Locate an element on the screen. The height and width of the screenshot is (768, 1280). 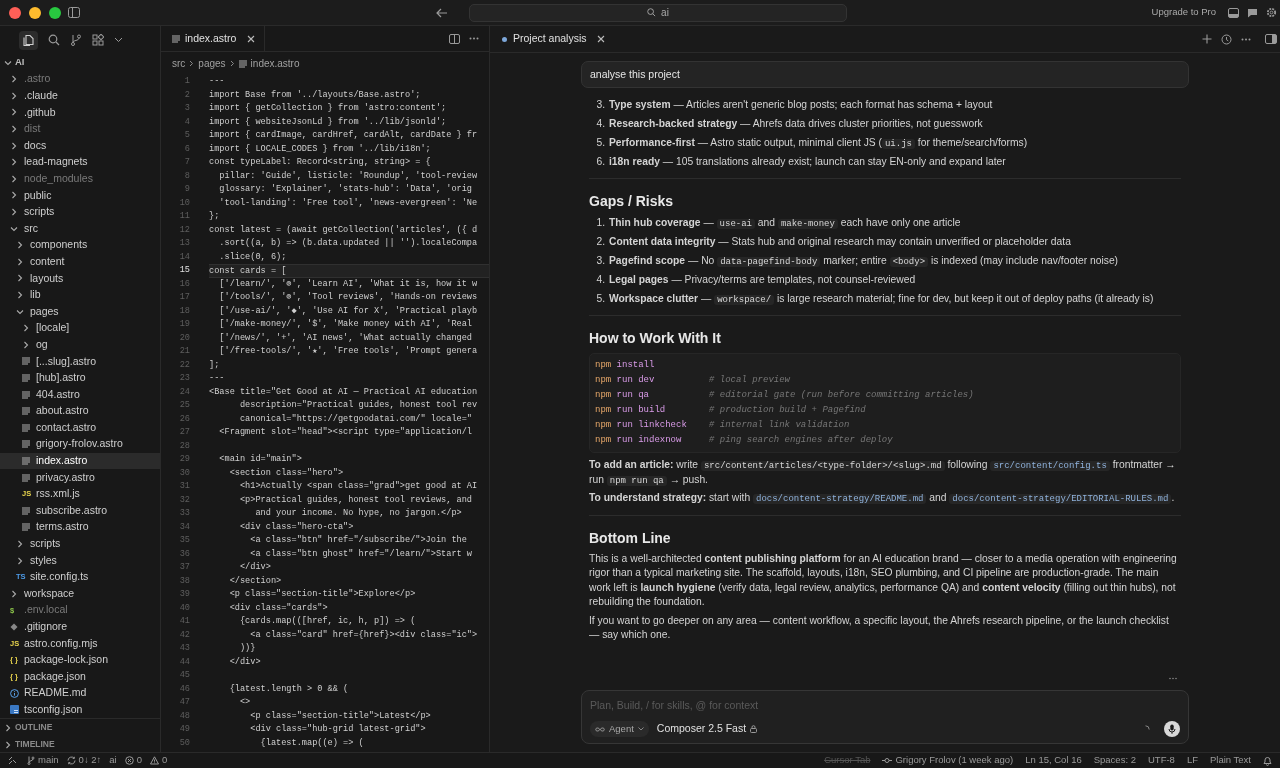
plus-icon is located at coordinates (1207, 39).